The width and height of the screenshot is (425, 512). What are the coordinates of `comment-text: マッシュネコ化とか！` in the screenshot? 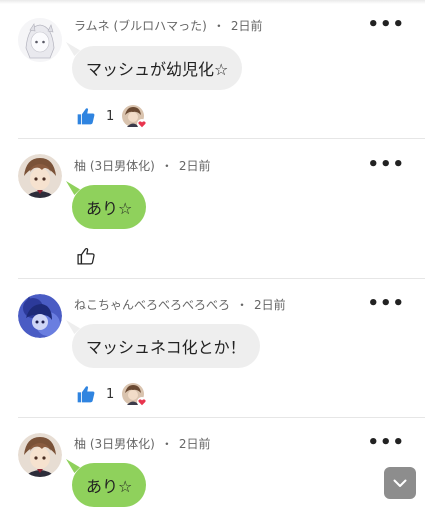 It's located at (166, 347).